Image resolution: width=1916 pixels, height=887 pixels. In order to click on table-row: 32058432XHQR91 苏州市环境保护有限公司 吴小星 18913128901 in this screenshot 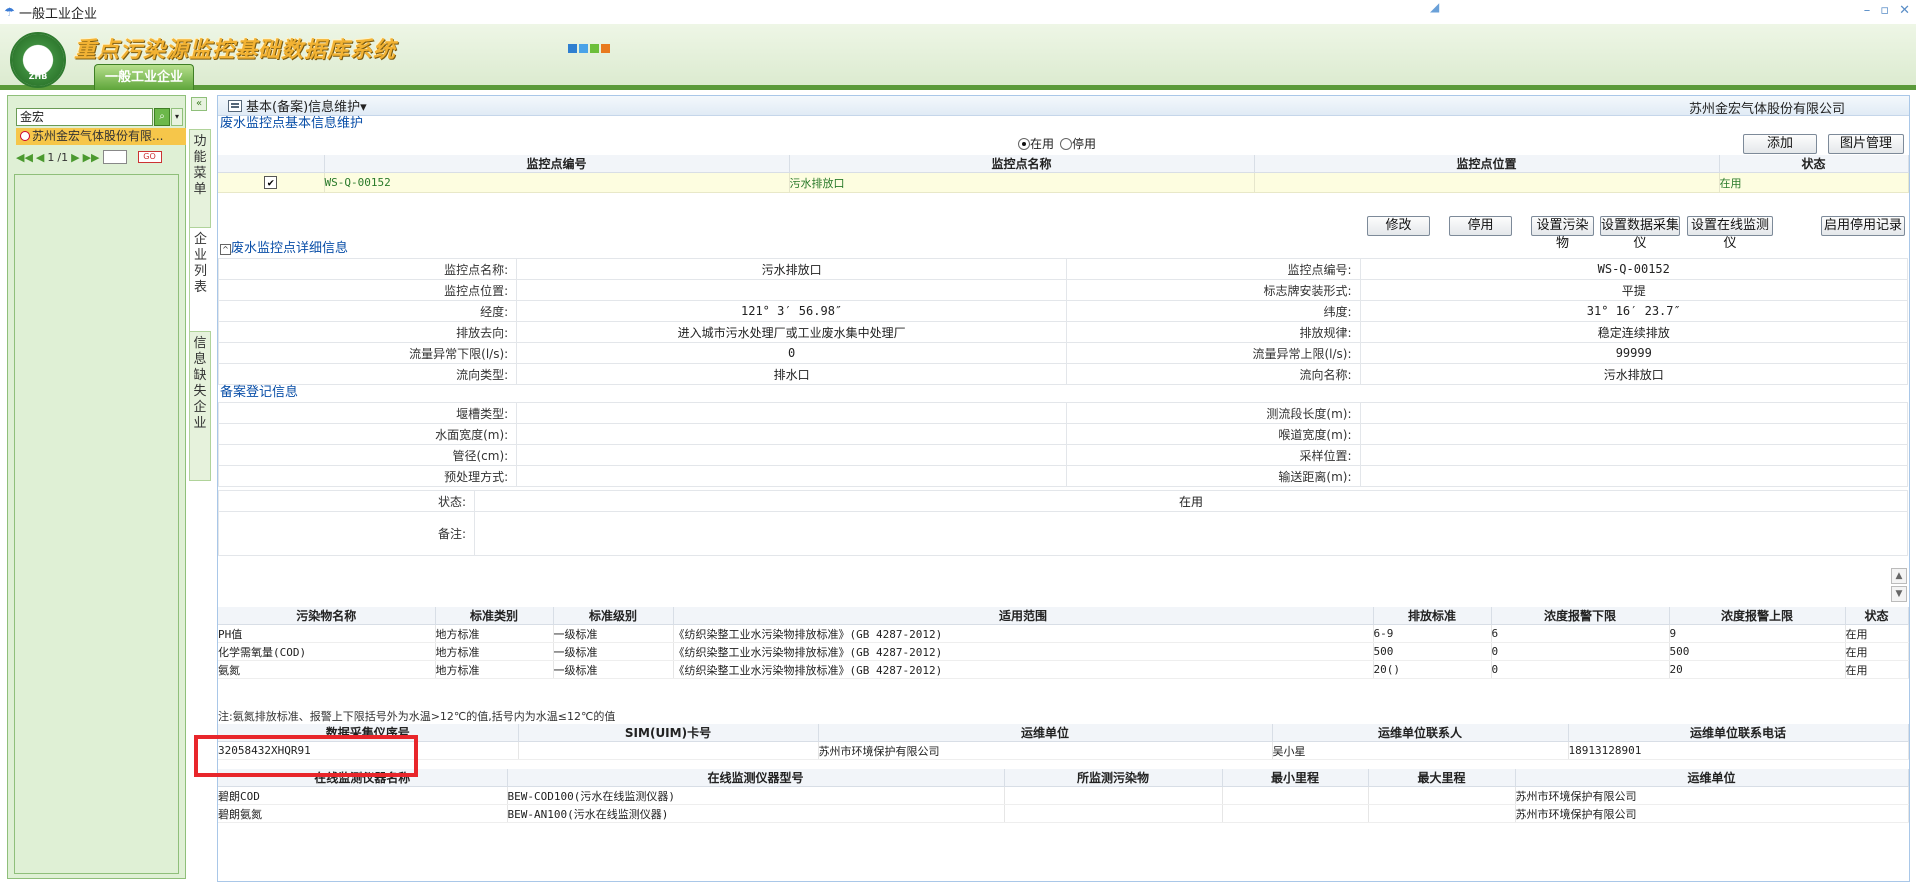, I will do `click(1063, 750)`.